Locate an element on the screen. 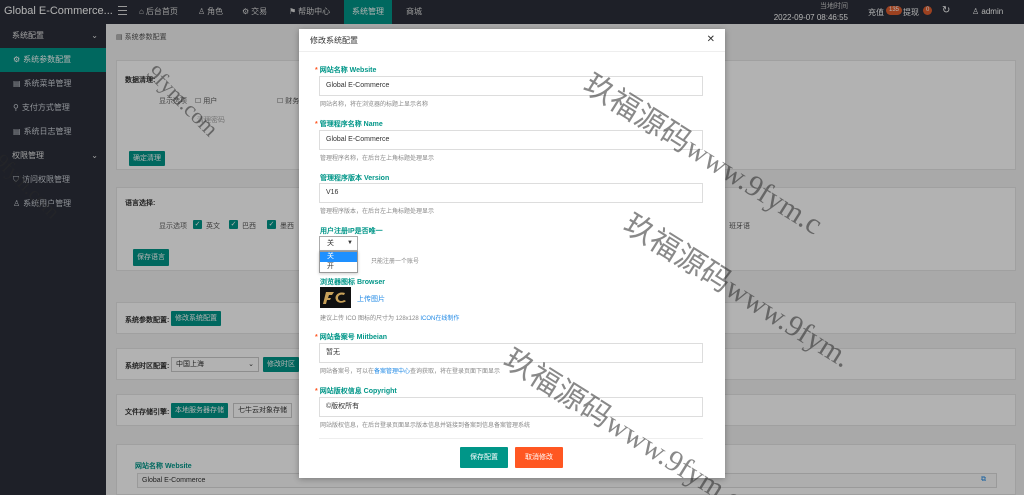 The height and width of the screenshot is (495, 1024). browser-icon-preview is located at coordinates (335, 297).